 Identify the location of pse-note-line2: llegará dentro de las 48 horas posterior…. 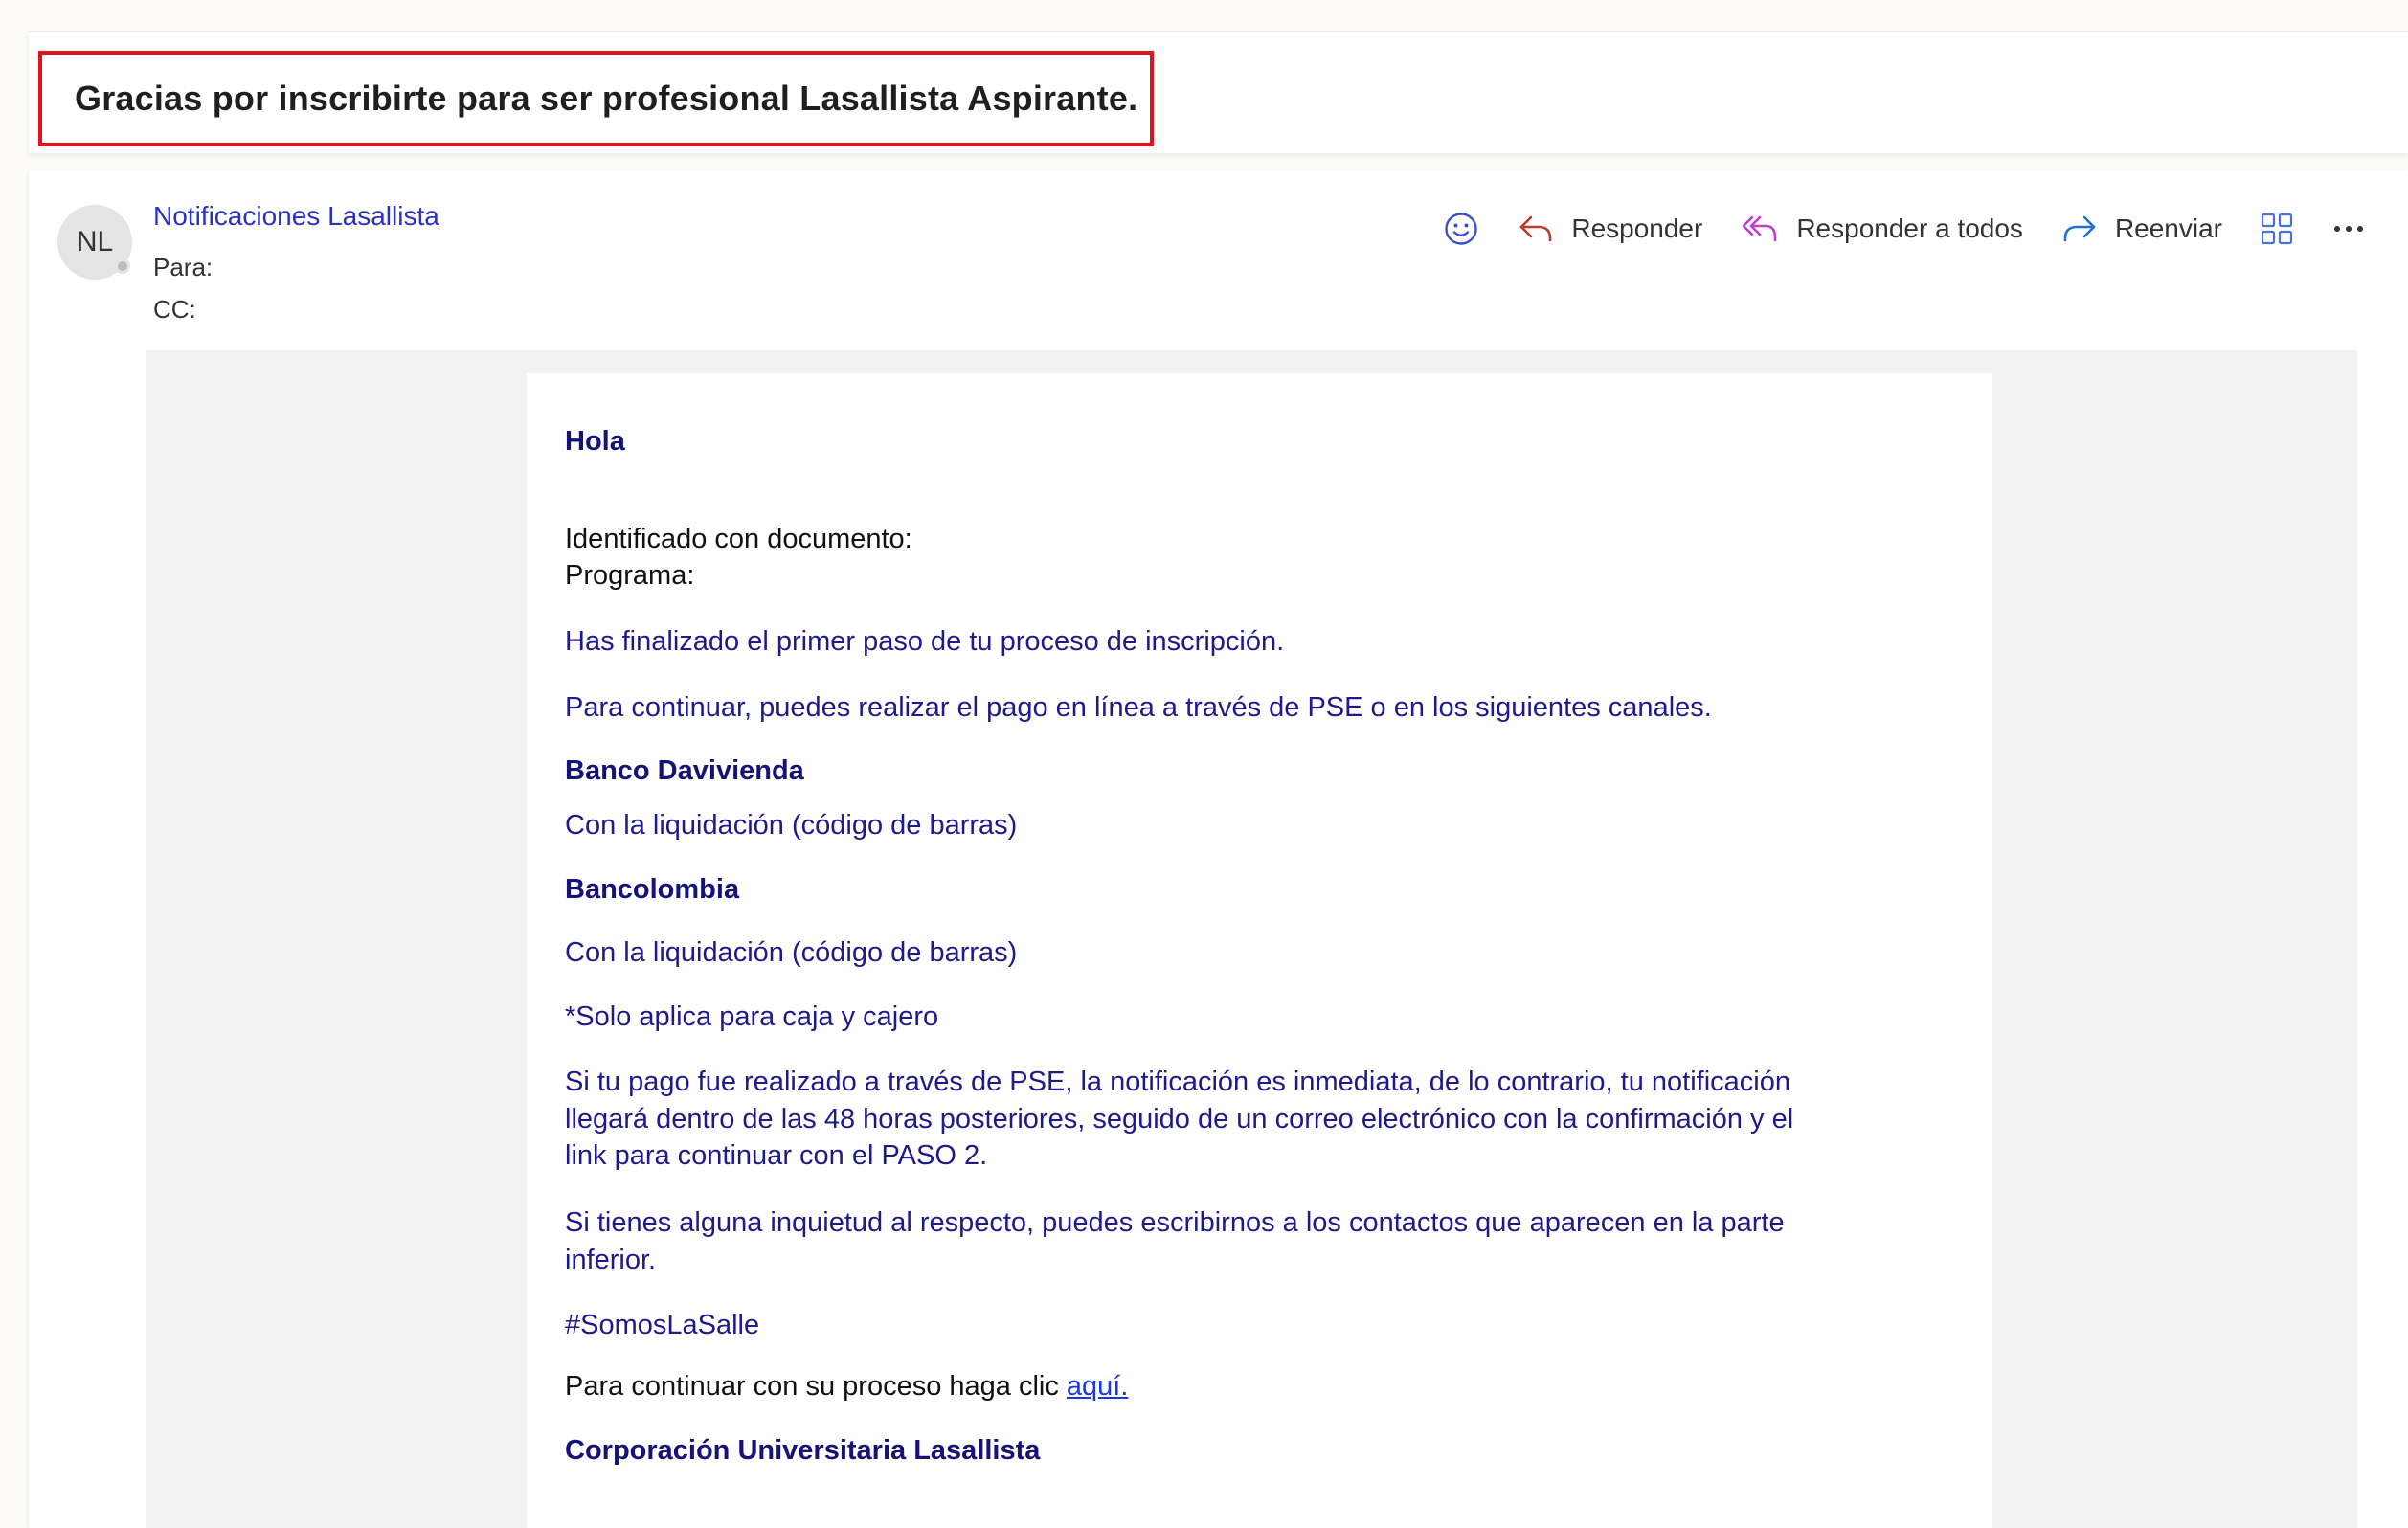
(1179, 1119).